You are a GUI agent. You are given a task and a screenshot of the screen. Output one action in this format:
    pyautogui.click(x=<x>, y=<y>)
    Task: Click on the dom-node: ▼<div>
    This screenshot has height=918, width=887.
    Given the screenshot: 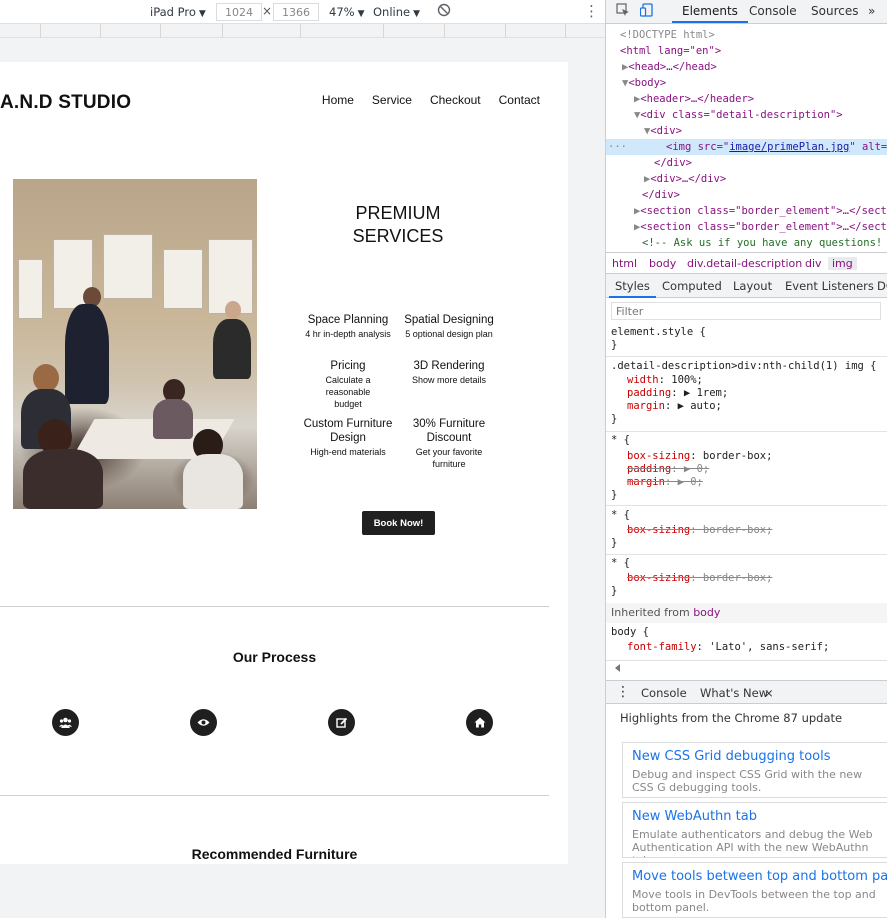 What is the action you would take?
    pyautogui.click(x=765, y=131)
    